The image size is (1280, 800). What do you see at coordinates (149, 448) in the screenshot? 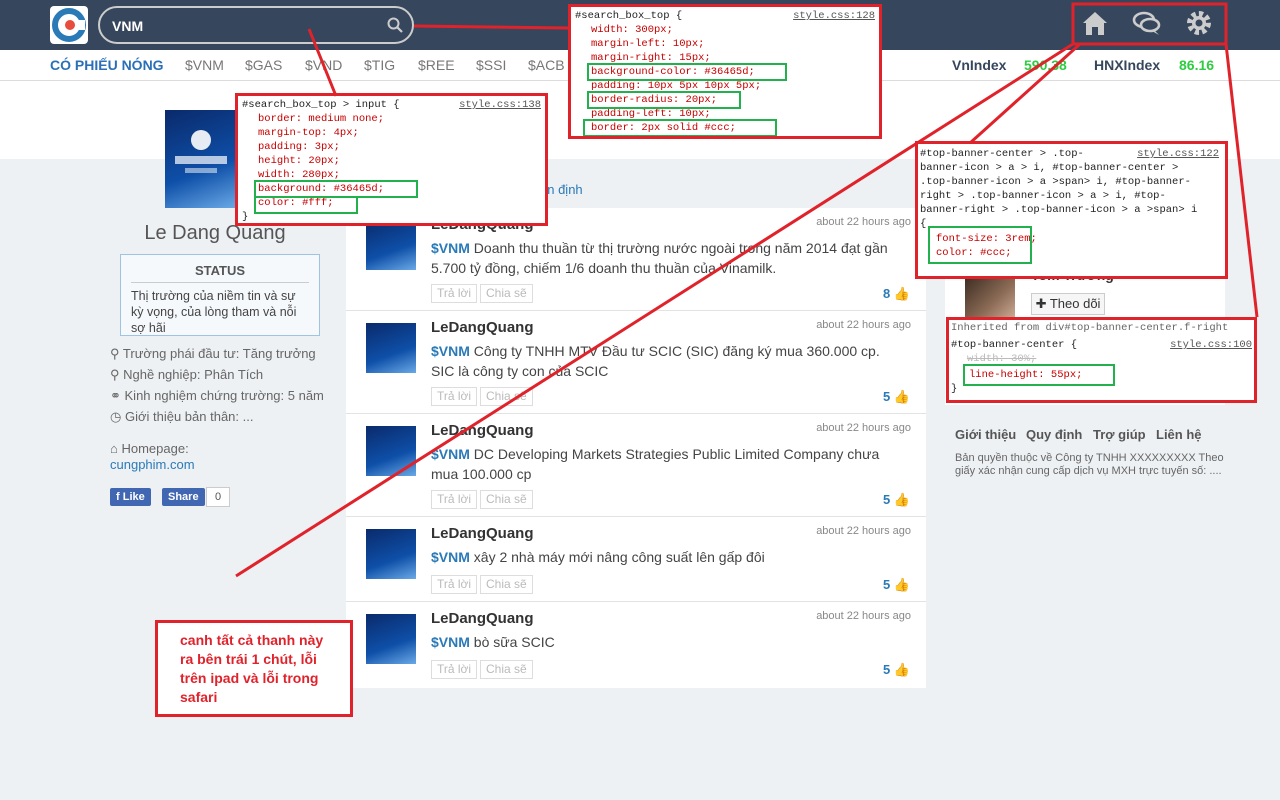
I see `homepage-label: ⌂ Homepage:` at bounding box center [149, 448].